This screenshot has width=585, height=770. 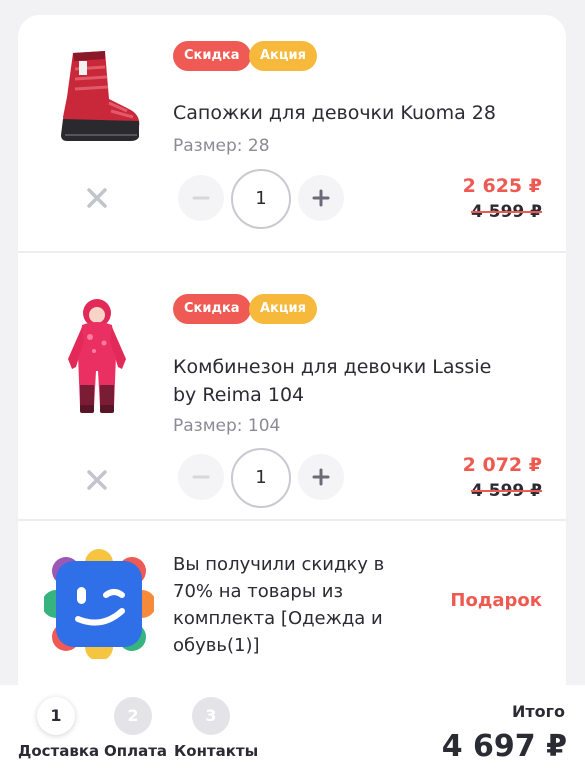 I want to click on wink-face-icon, so click(x=99, y=604).